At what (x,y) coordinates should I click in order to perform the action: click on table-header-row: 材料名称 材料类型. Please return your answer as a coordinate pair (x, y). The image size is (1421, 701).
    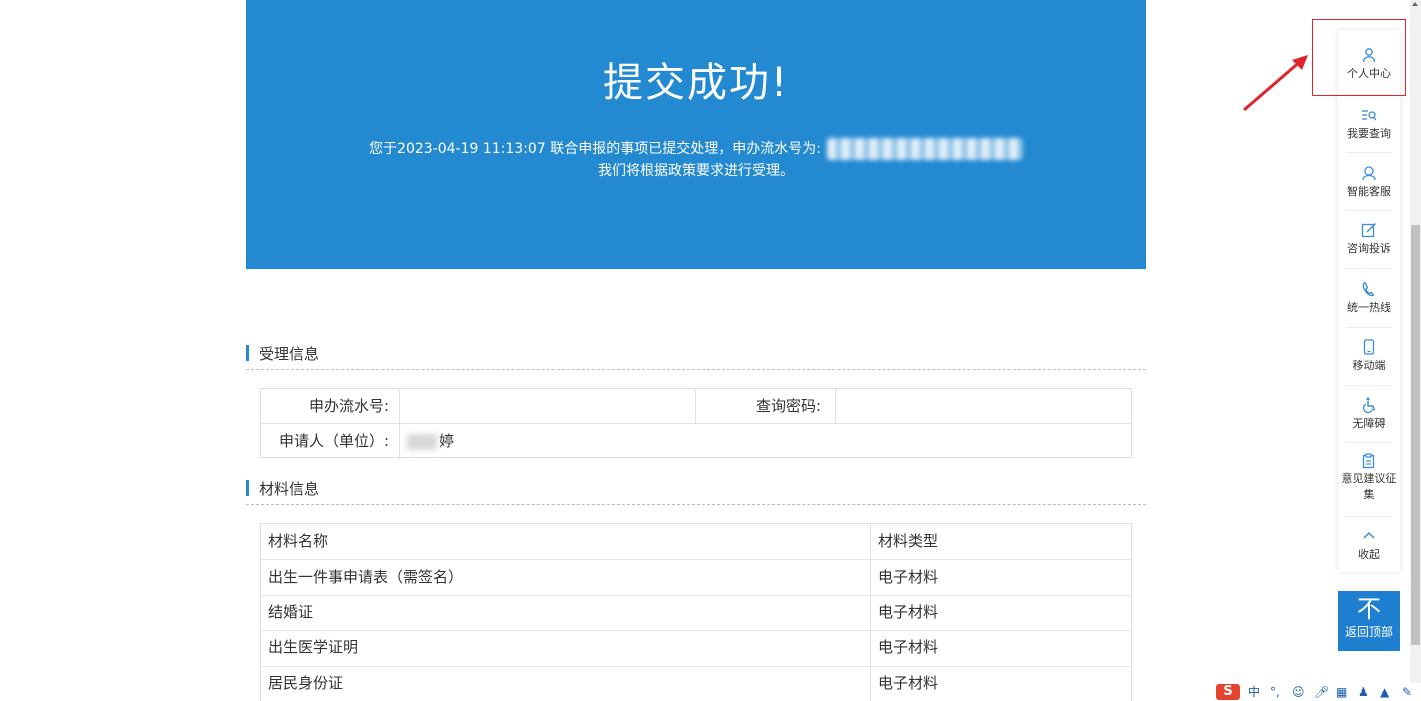
    Looking at the image, I should click on (696, 541).